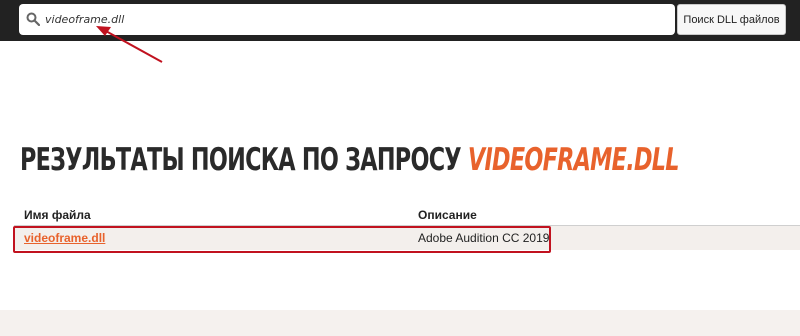 The width and height of the screenshot is (800, 336). What do you see at coordinates (573, 160) in the screenshot?
I see `page-title-query: VIDEOFRAME.DLL` at bounding box center [573, 160].